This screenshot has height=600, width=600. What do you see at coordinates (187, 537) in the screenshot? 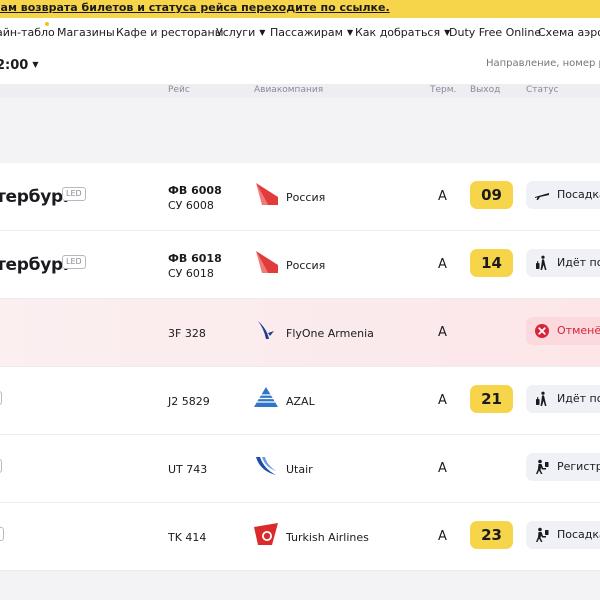
I see `flight-number: TK 414` at bounding box center [187, 537].